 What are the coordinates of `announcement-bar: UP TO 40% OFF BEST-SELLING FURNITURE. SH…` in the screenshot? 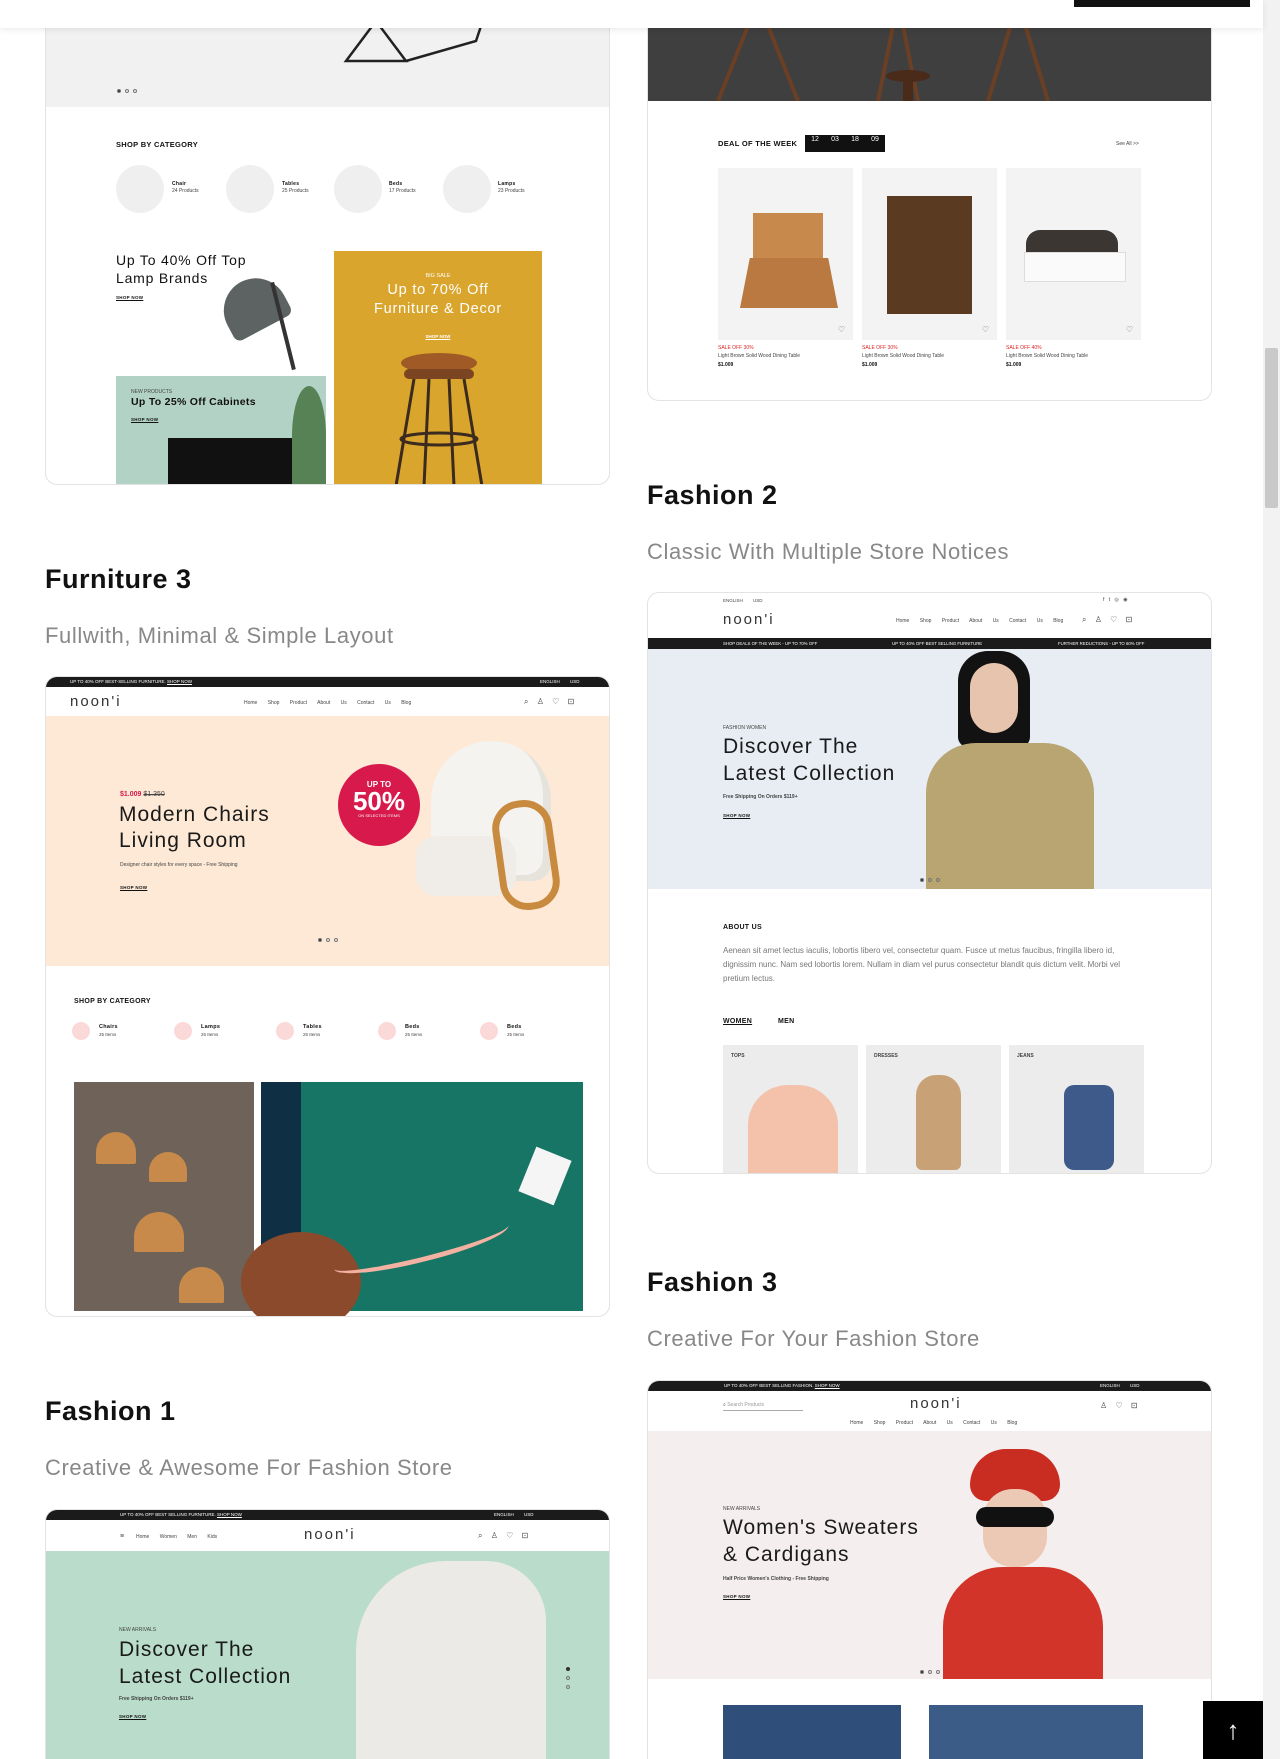 It's located at (327, 682).